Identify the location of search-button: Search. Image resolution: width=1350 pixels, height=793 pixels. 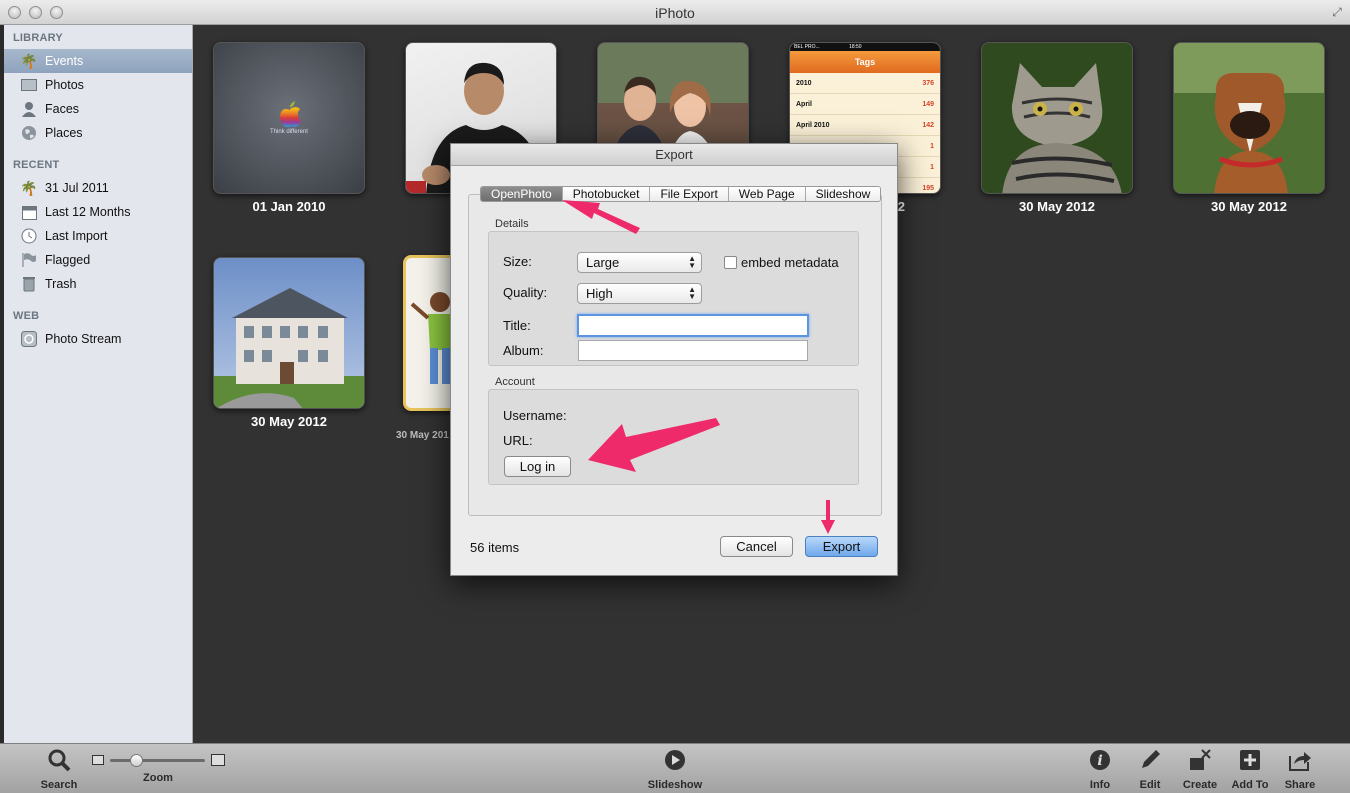
(59, 769).